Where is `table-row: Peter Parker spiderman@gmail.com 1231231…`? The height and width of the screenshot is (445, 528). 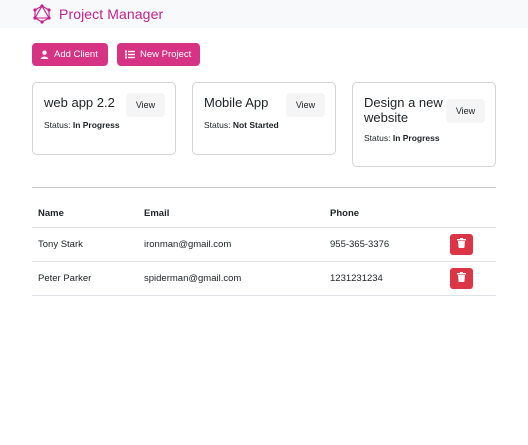
table-row: Peter Parker spiderman@gmail.com 1231231… is located at coordinates (264, 278).